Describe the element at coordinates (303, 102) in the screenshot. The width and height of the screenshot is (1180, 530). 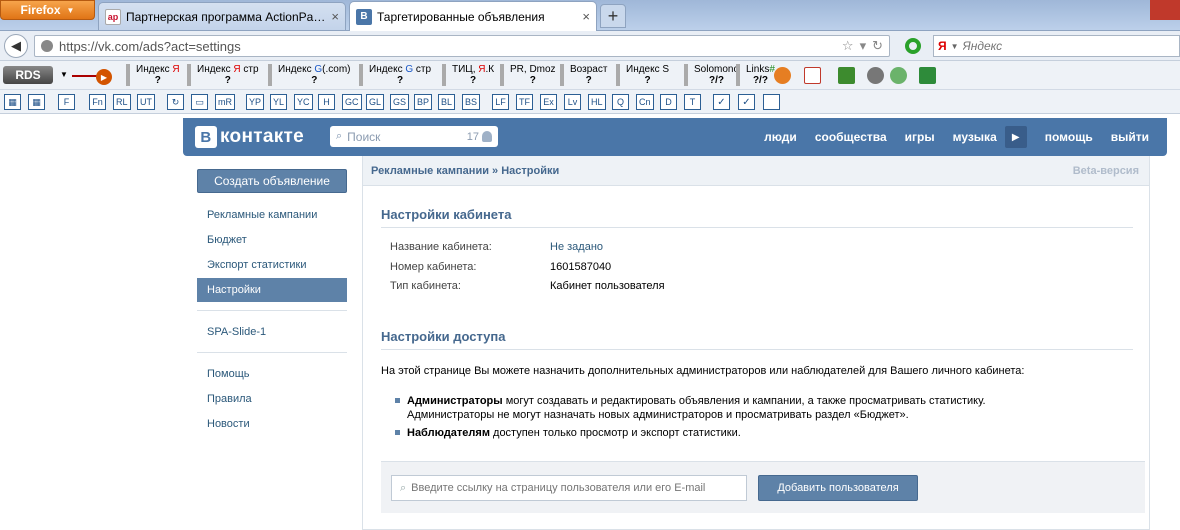
I see `seo-button: YC` at that location.